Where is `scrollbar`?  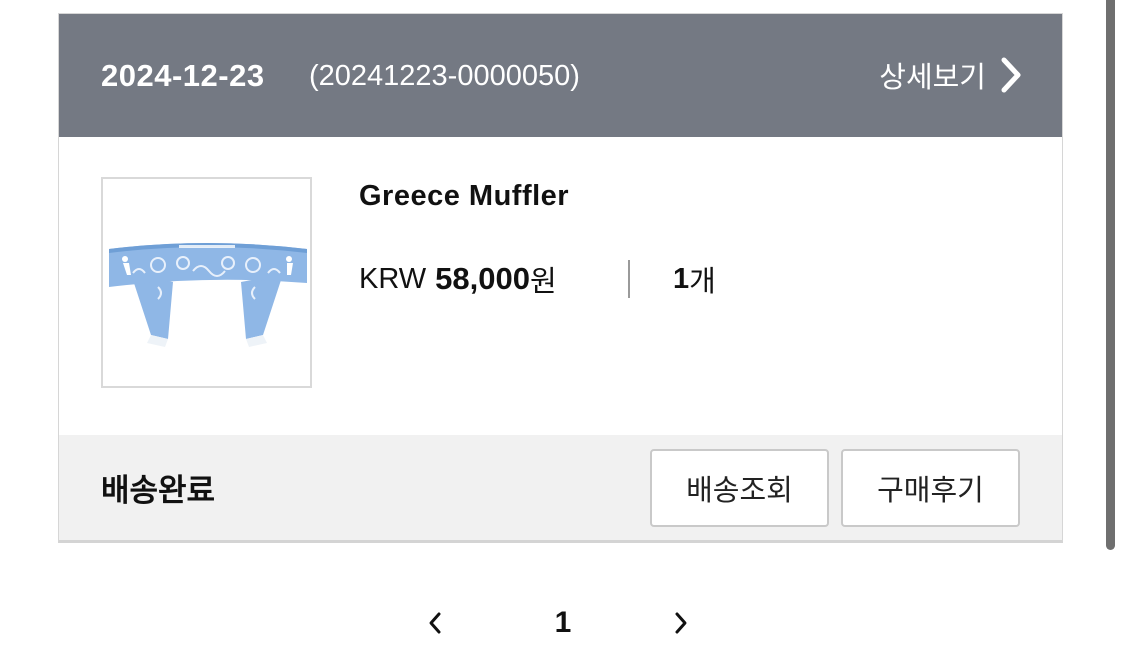
scrollbar is located at coordinates (1110, 275).